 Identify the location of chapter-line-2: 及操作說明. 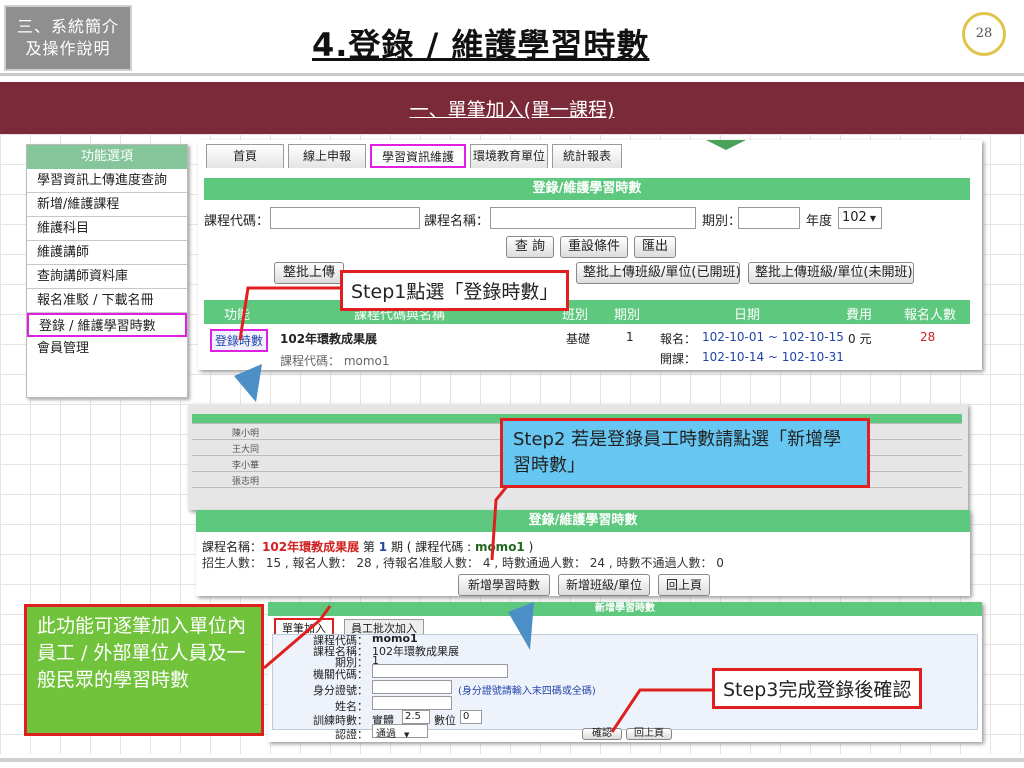
(68, 48).